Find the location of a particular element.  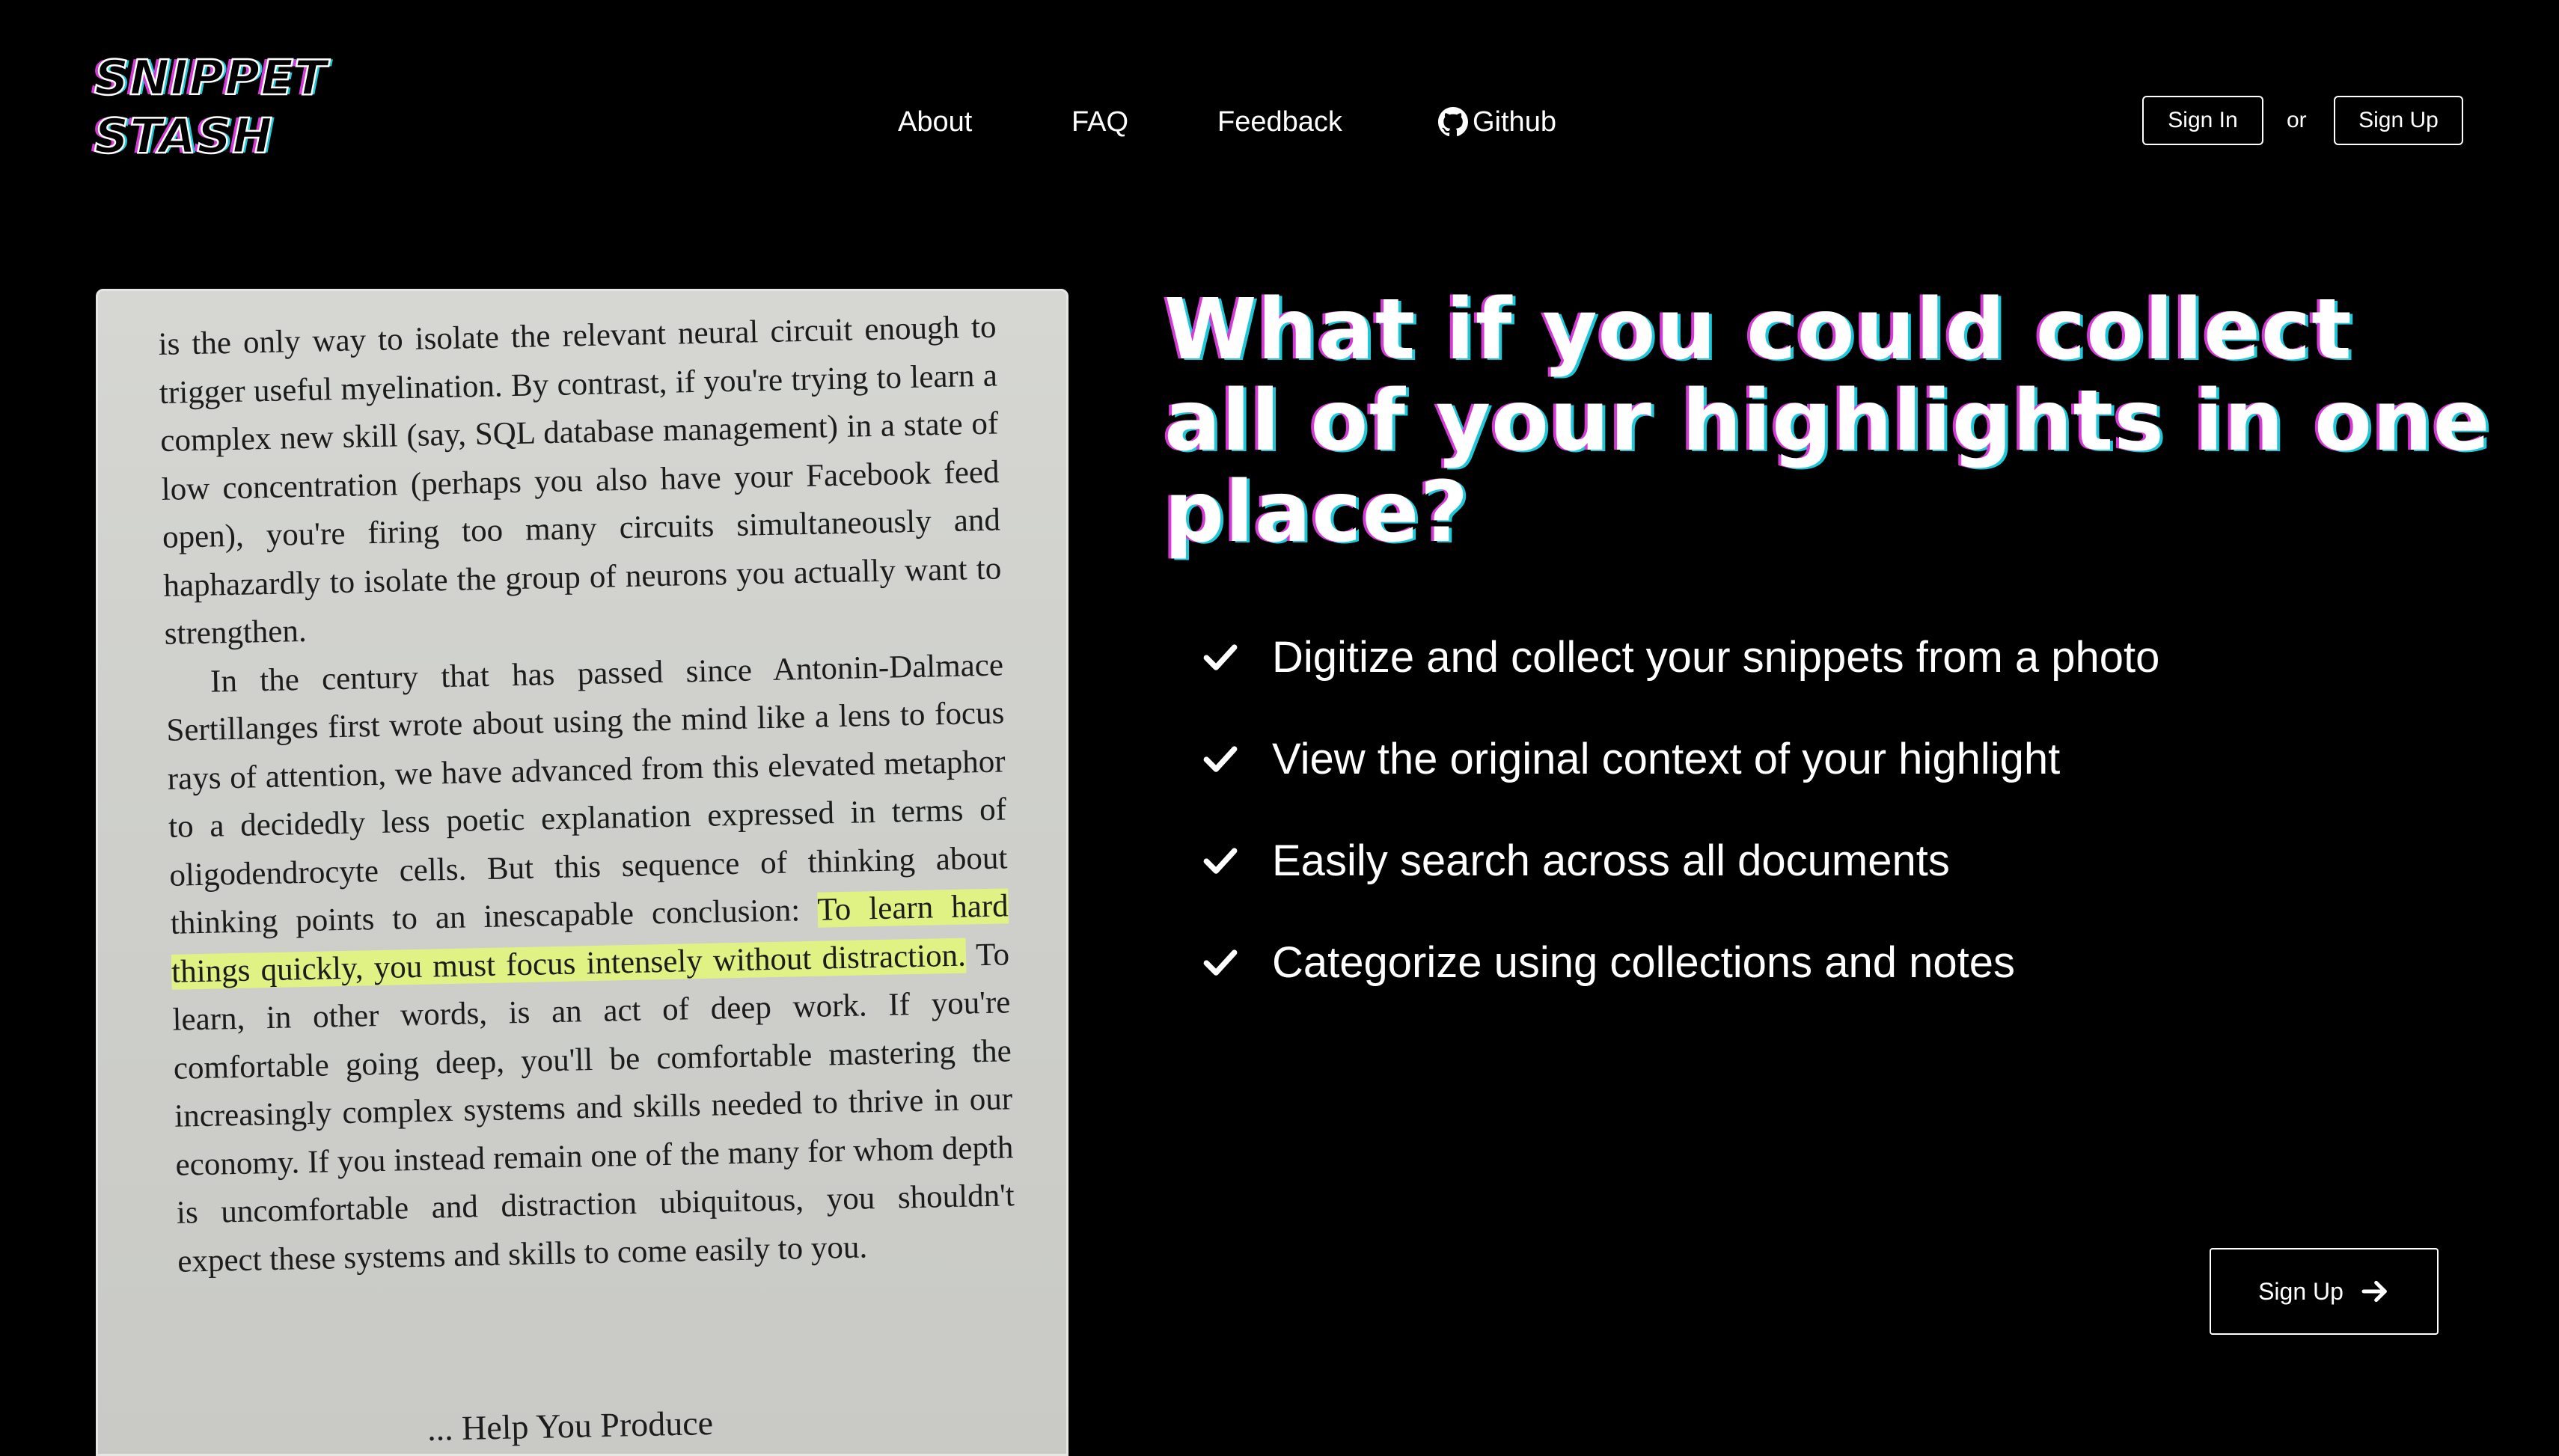

github-icon is located at coordinates (1453, 122).